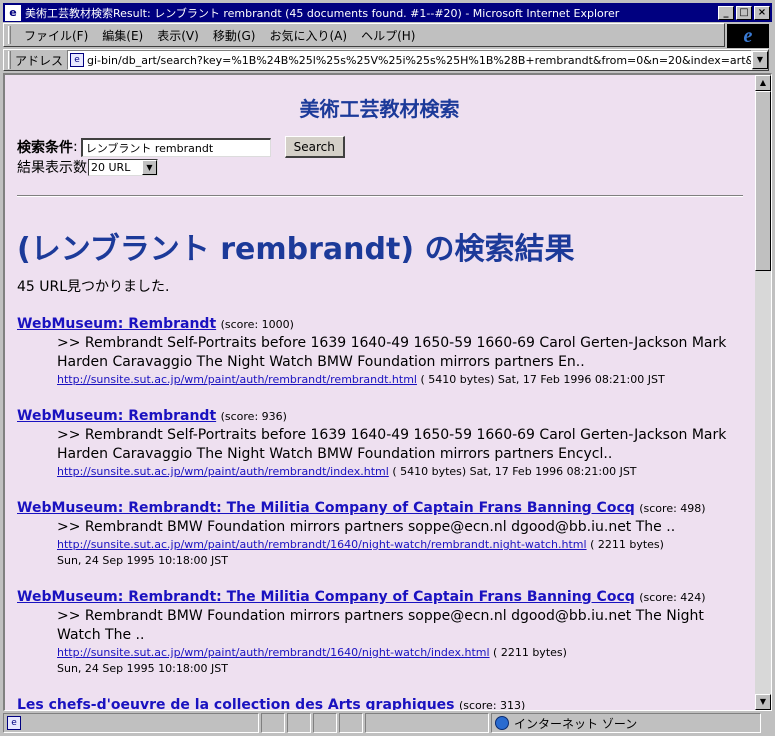  I want to click on scroll-down-button: ▼, so click(763, 702).